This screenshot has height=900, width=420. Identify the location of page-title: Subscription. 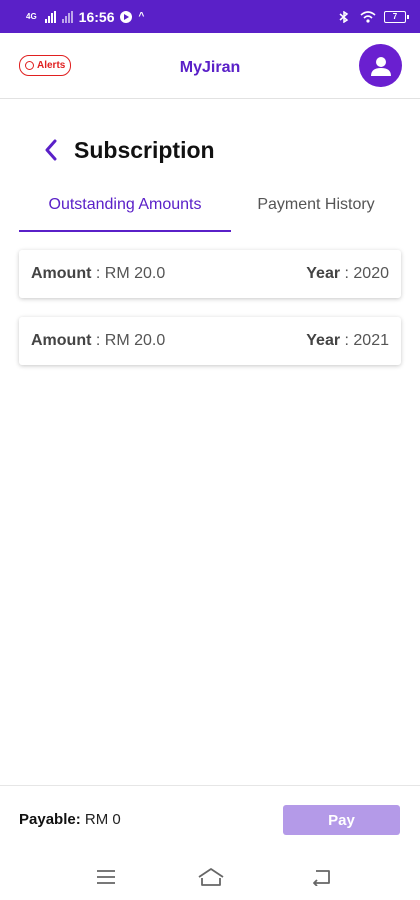
(144, 149).